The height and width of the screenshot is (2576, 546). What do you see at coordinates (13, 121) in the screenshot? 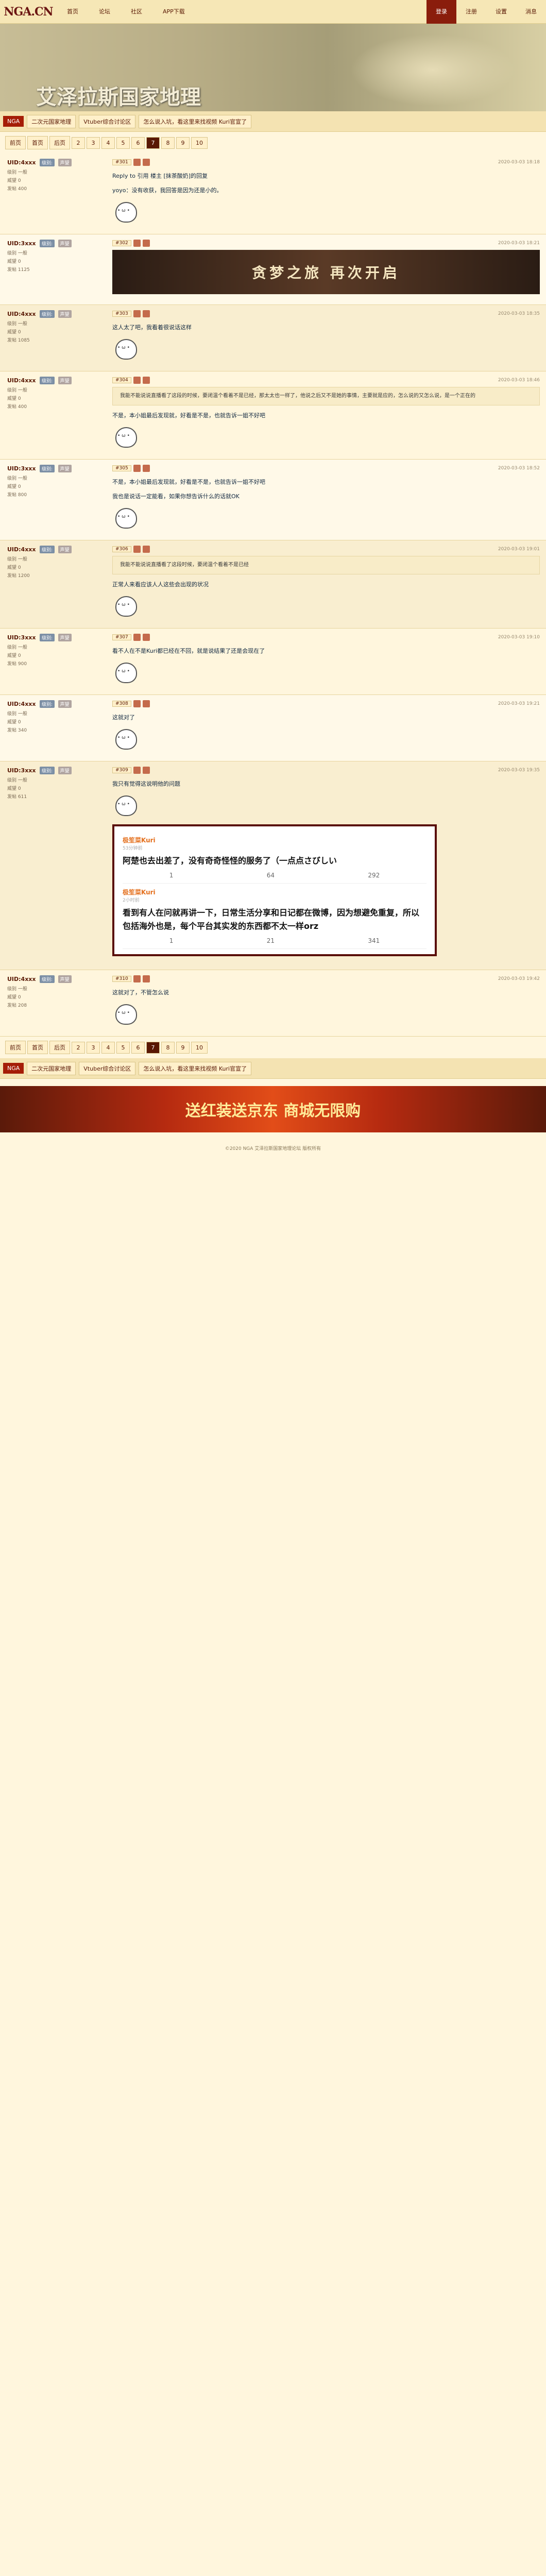
I see `nga-badge: NGA` at bounding box center [13, 121].